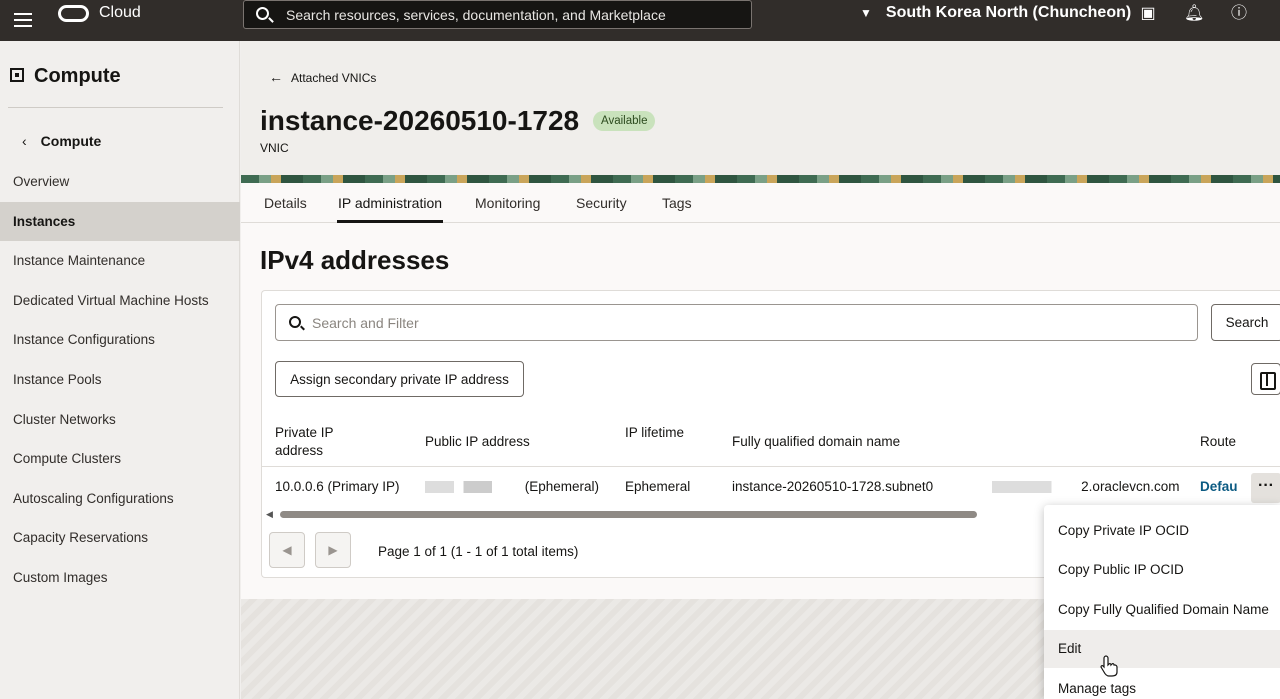 Image resolution: width=1280 pixels, height=699 pixels. What do you see at coordinates (24, 141) in the screenshot?
I see `chevron-left-icon: ‹` at bounding box center [24, 141].